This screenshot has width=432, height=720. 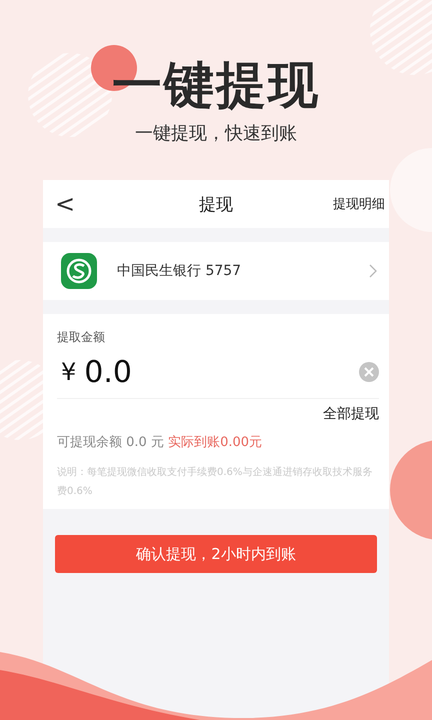 What do you see at coordinates (351, 414) in the screenshot?
I see `withdraw-all-link: 全部提现` at bounding box center [351, 414].